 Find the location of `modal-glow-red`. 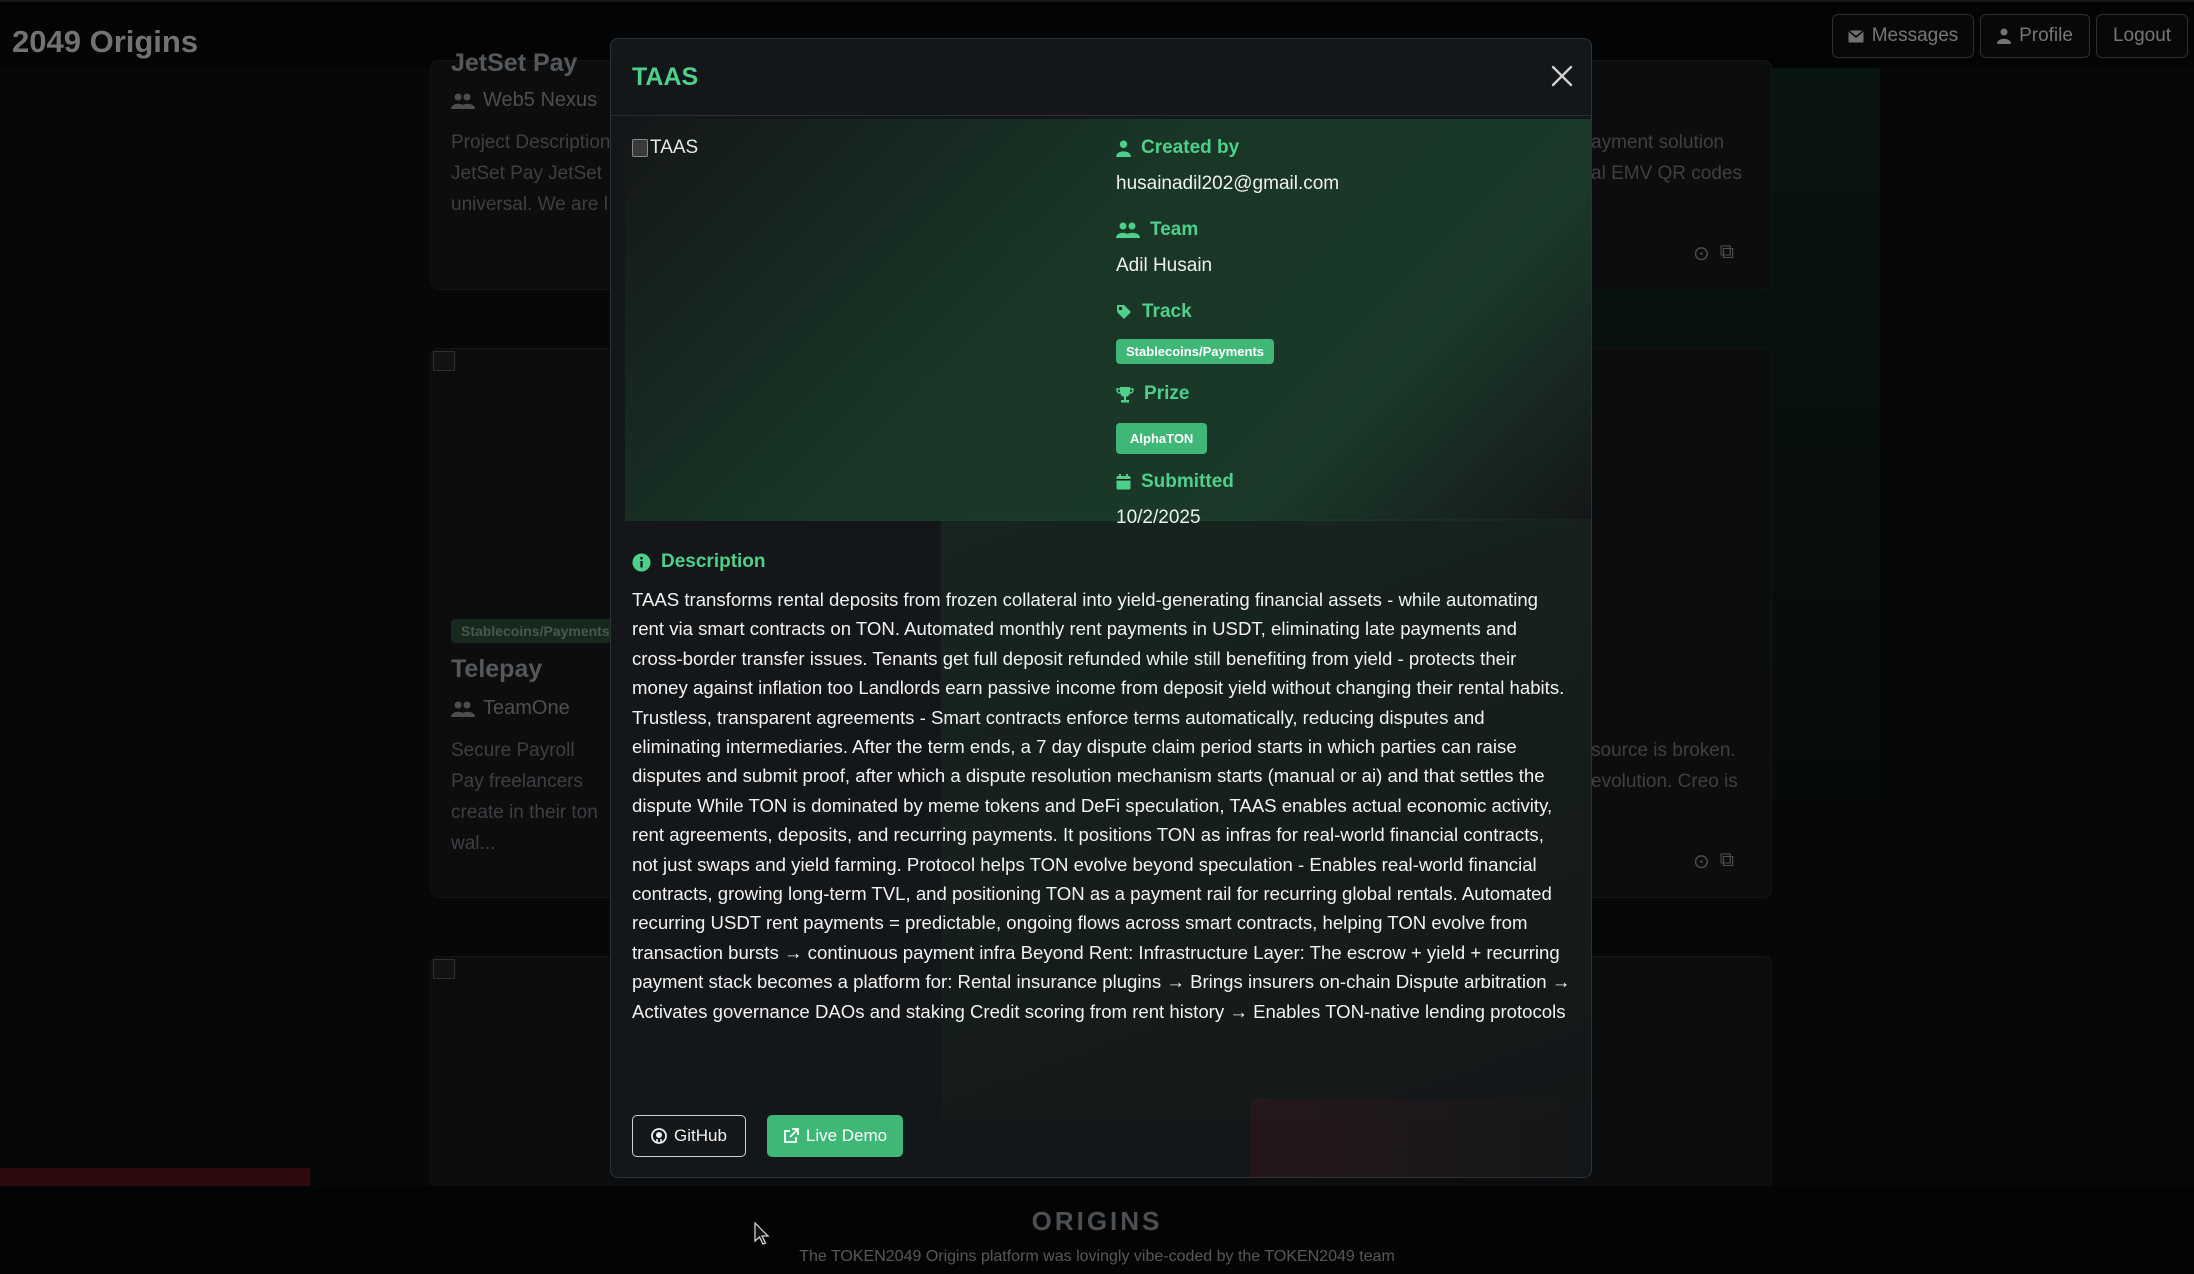

modal-glow-red is located at coordinates (1416, 1138).